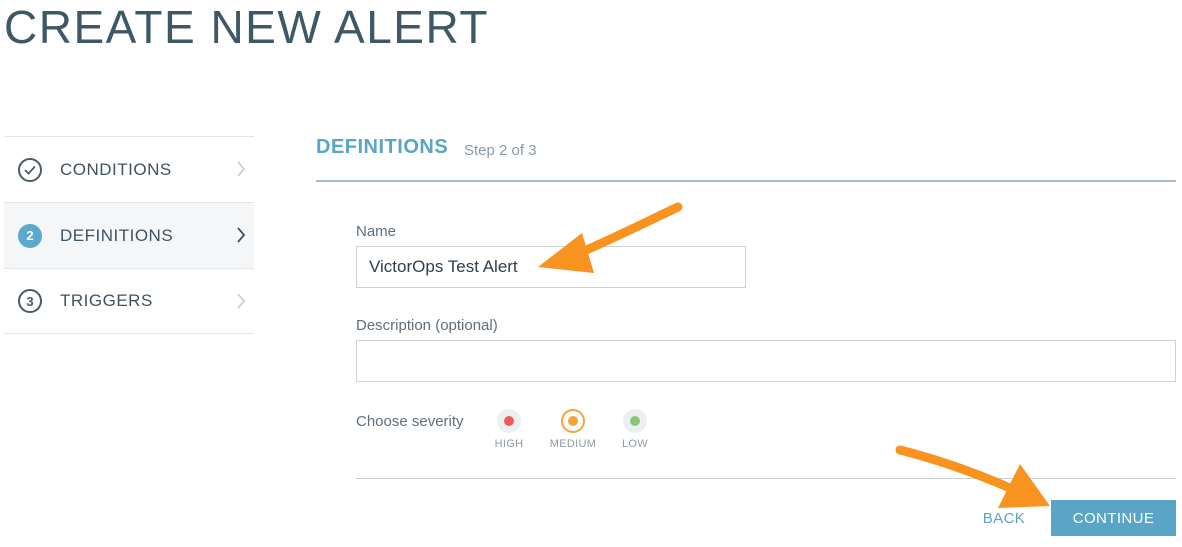  I want to click on step-triggers: 3 TRIGGERS, so click(129, 301).